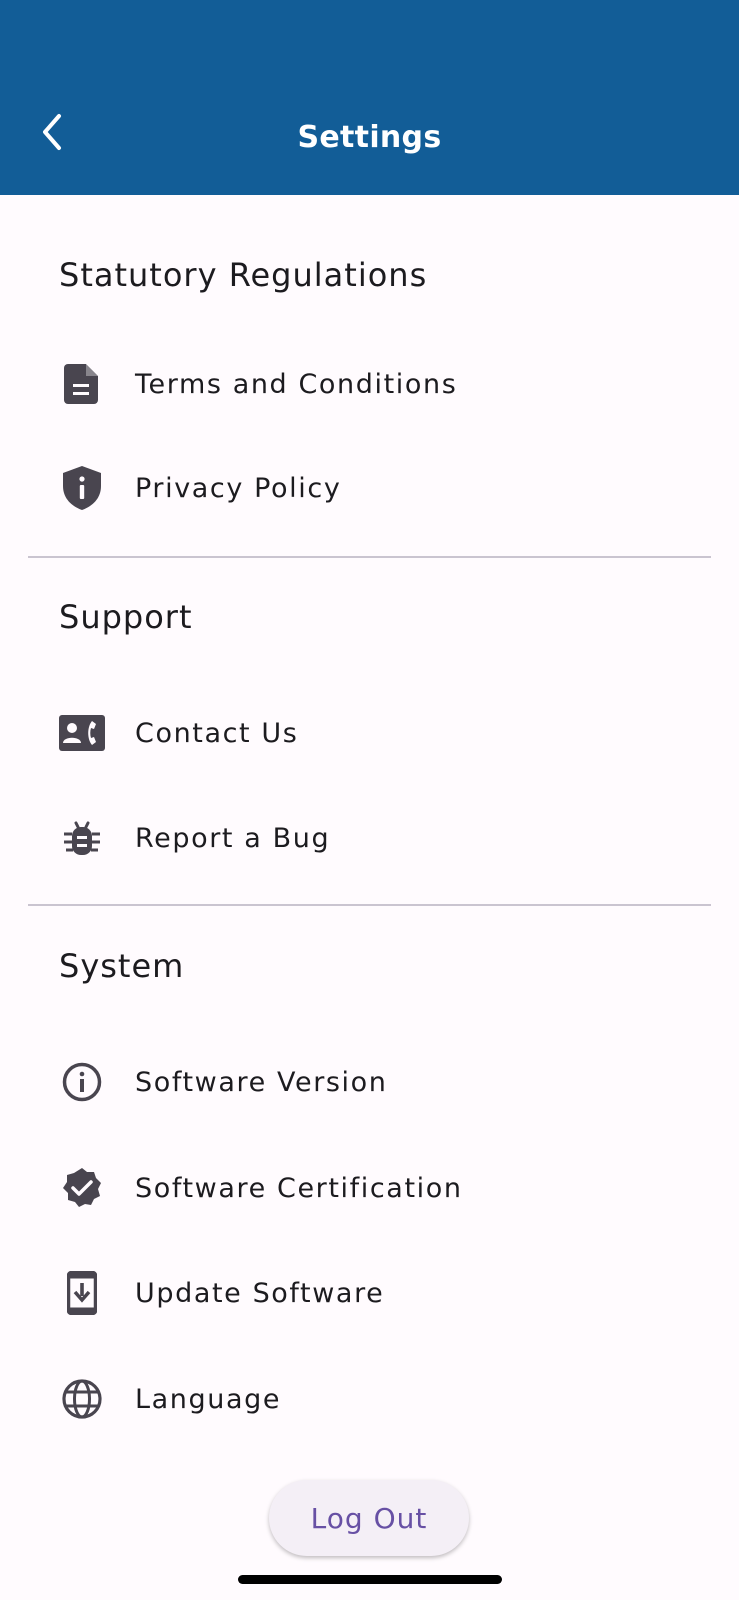 The image size is (739, 1600). What do you see at coordinates (82, 733) in the screenshot?
I see `contact-phone-icon` at bounding box center [82, 733].